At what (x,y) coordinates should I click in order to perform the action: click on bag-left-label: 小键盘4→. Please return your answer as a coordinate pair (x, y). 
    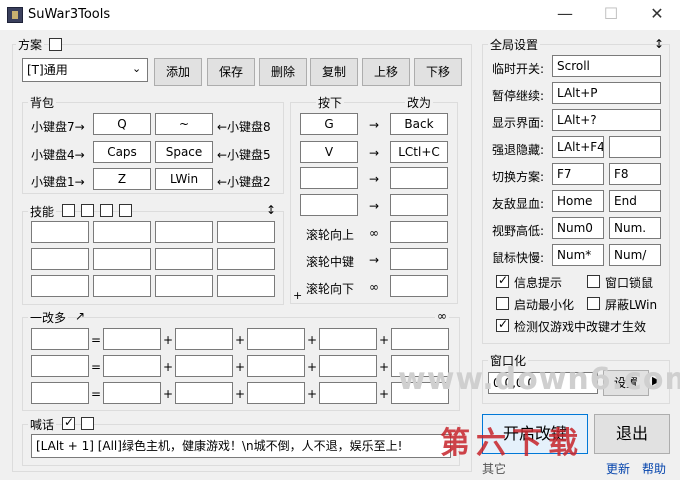
    Looking at the image, I should click on (58, 155).